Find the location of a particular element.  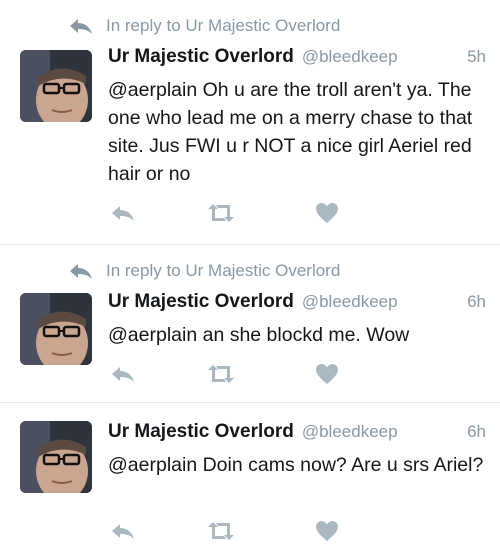

tweet-text: @aerplain an she blockd me. Wow is located at coordinates (259, 335).